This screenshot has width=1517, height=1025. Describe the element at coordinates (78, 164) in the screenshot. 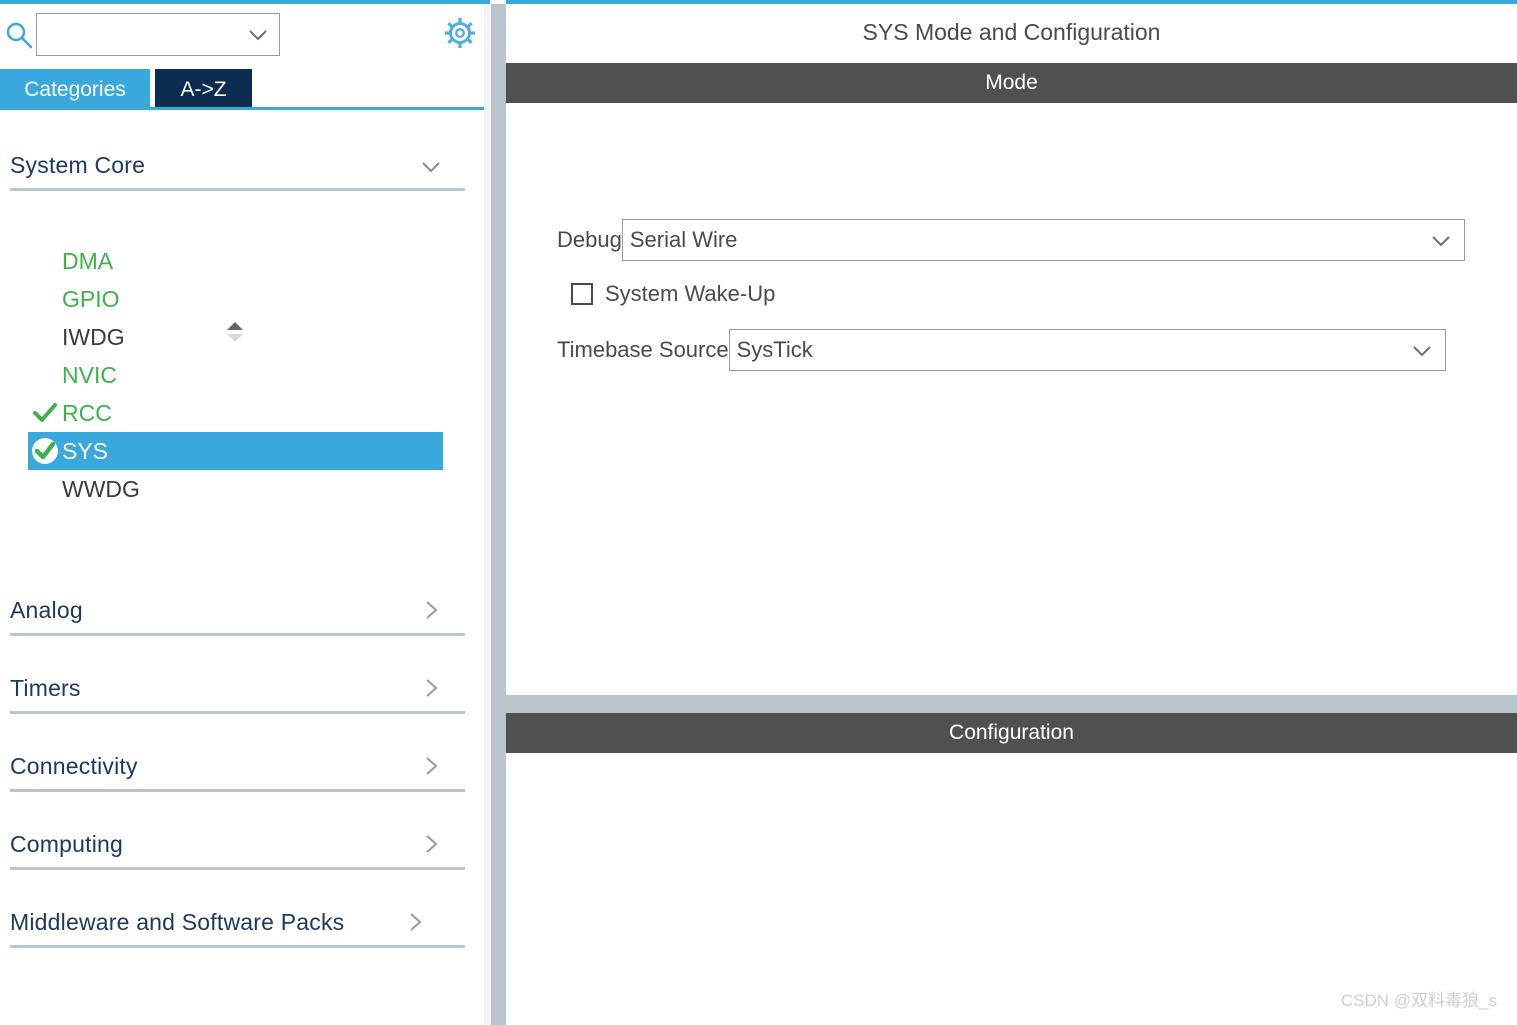

I see `system-core-label: System Core` at that location.